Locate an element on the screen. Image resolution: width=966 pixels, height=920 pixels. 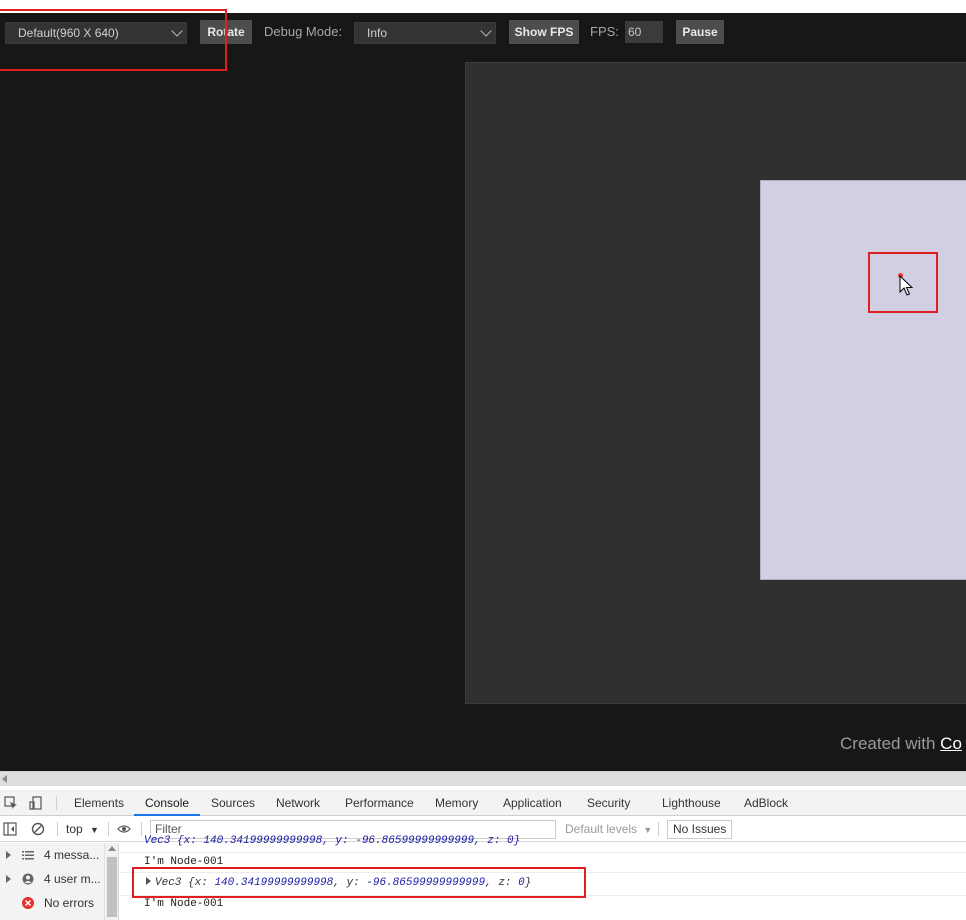
clear-console-icon is located at coordinates (38, 829).